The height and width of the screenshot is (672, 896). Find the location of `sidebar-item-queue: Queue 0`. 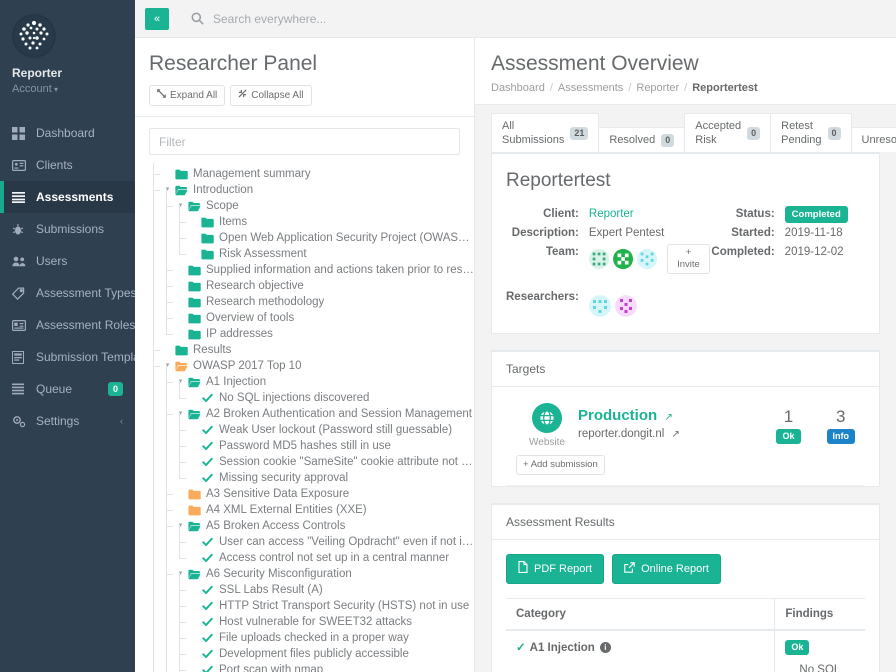

sidebar-item-queue: Queue 0 is located at coordinates (67, 389).